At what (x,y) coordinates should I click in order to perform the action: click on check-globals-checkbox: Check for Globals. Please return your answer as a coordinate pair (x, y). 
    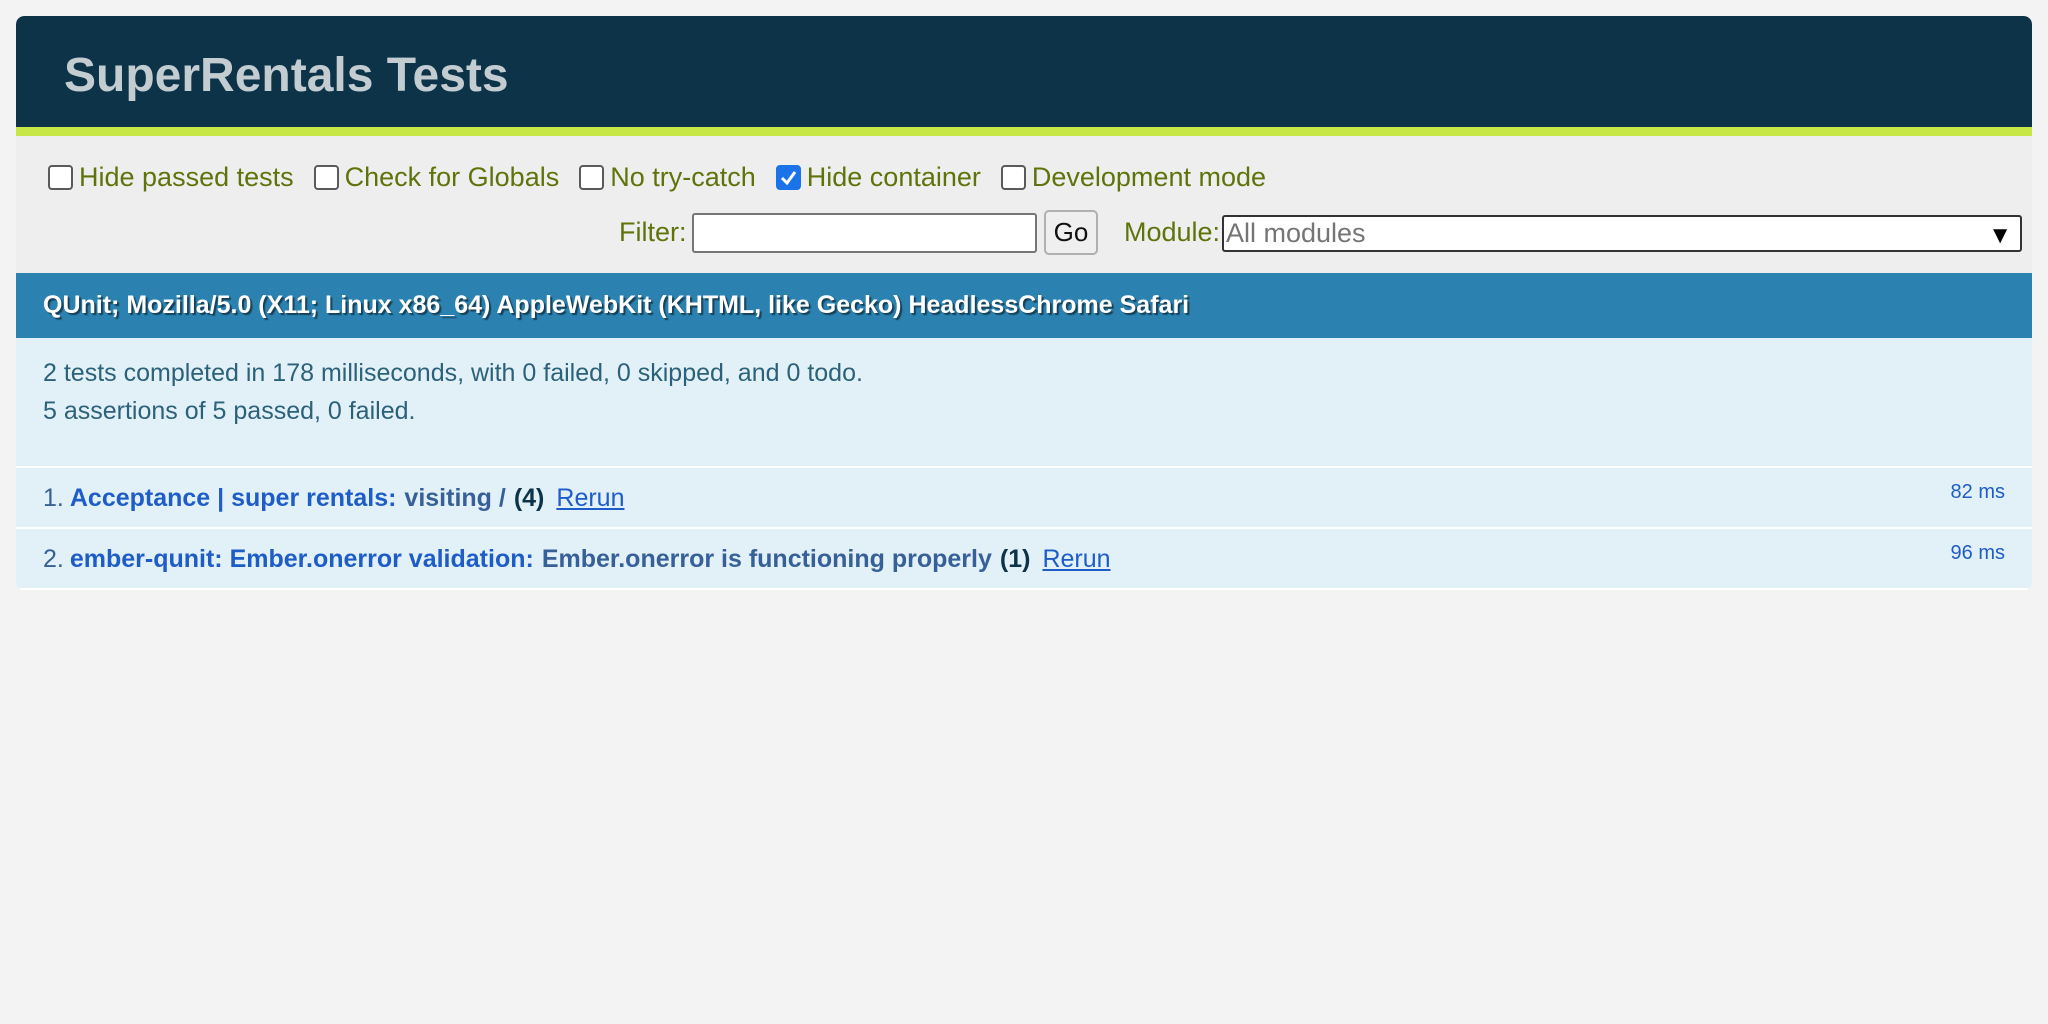
    Looking at the image, I should click on (436, 177).